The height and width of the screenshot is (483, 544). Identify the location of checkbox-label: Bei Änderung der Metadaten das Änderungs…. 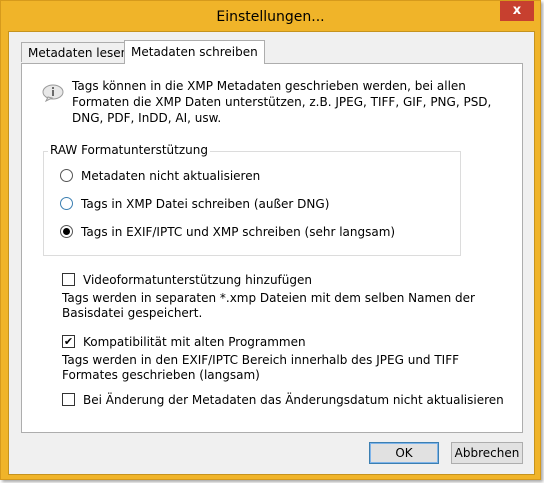
(293, 400).